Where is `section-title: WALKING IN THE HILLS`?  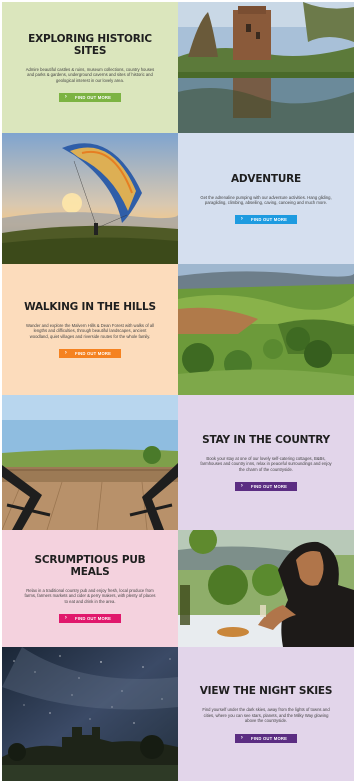 section-title: WALKING IN THE HILLS is located at coordinates (90, 306).